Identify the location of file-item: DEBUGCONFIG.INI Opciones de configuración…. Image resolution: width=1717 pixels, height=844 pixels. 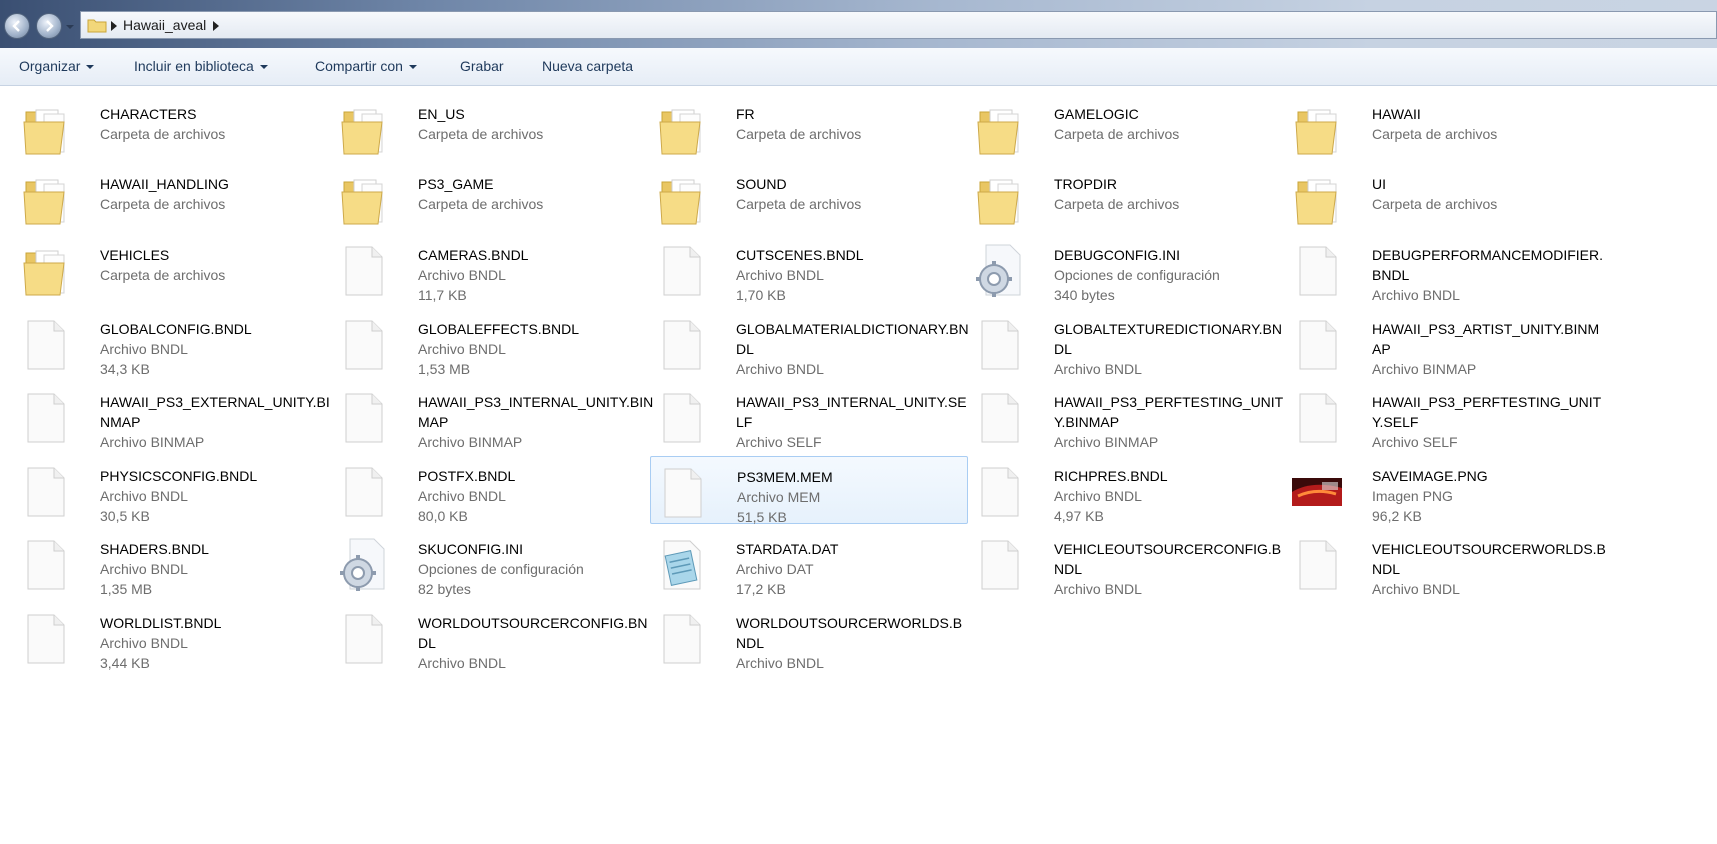
(1127, 269).